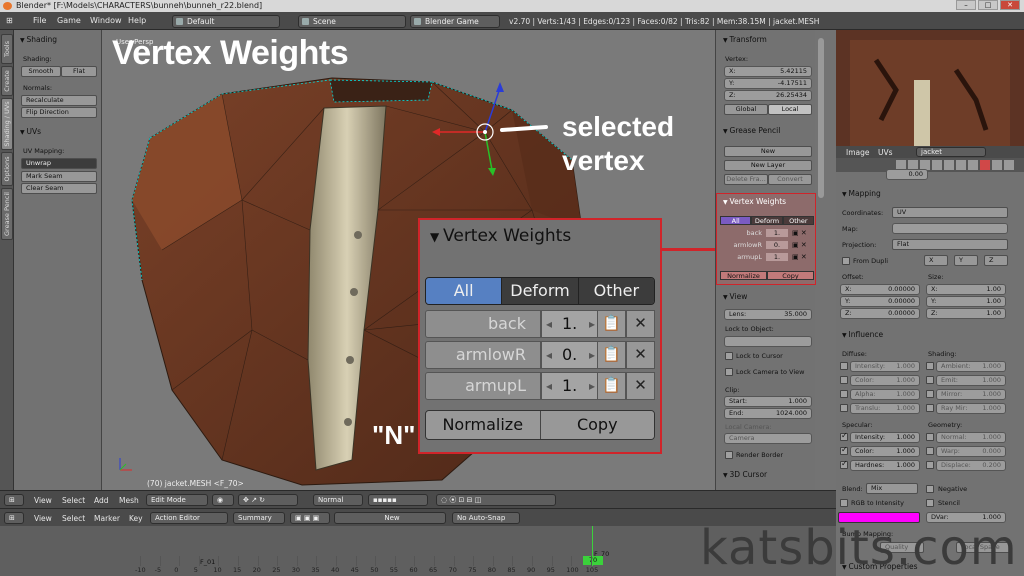  I want to click on editor-type-icon: ⊞, so click(14, 500).